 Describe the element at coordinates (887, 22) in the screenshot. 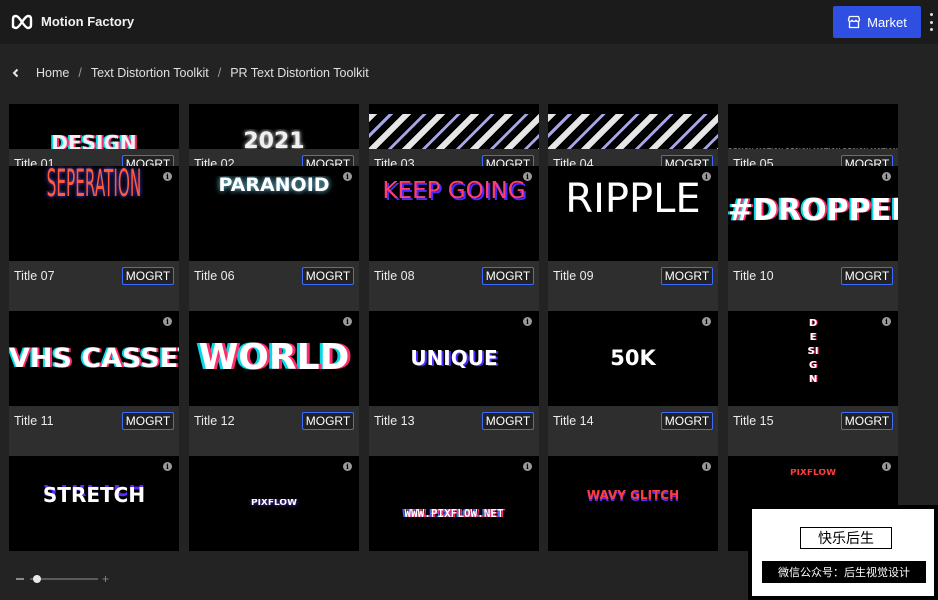

I see `market-button-label: Market` at that location.